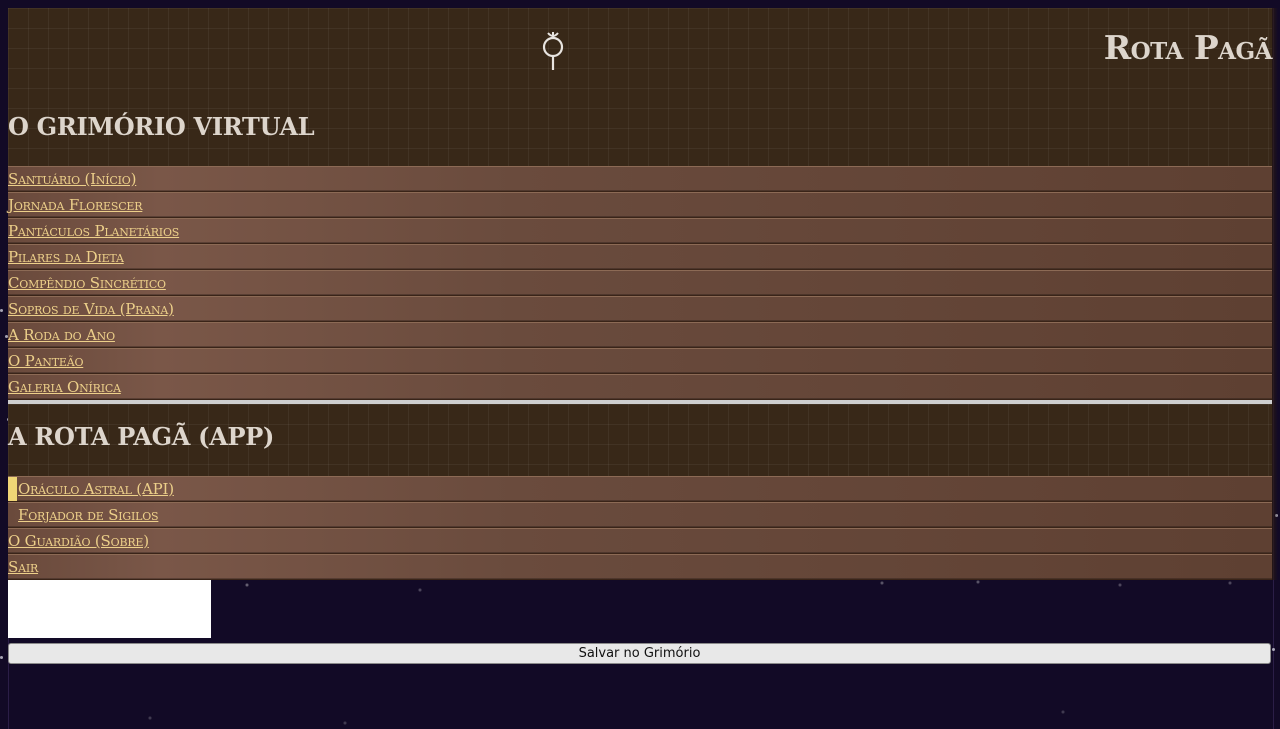 This screenshot has height=729, width=1280. Describe the element at coordinates (640, 567) in the screenshot. I see `nav-item-sair: Sair` at that location.